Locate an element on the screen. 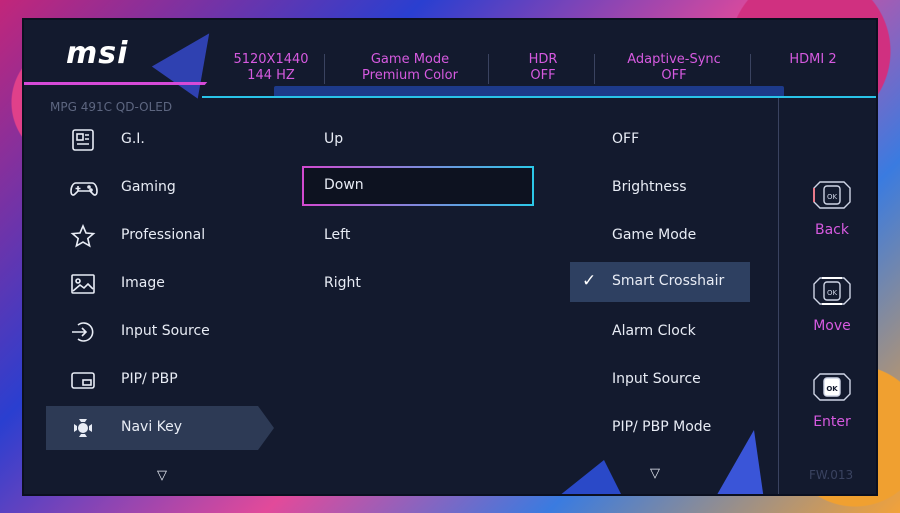 The height and width of the screenshot is (513, 900). gi-icon is located at coordinates (83, 140).